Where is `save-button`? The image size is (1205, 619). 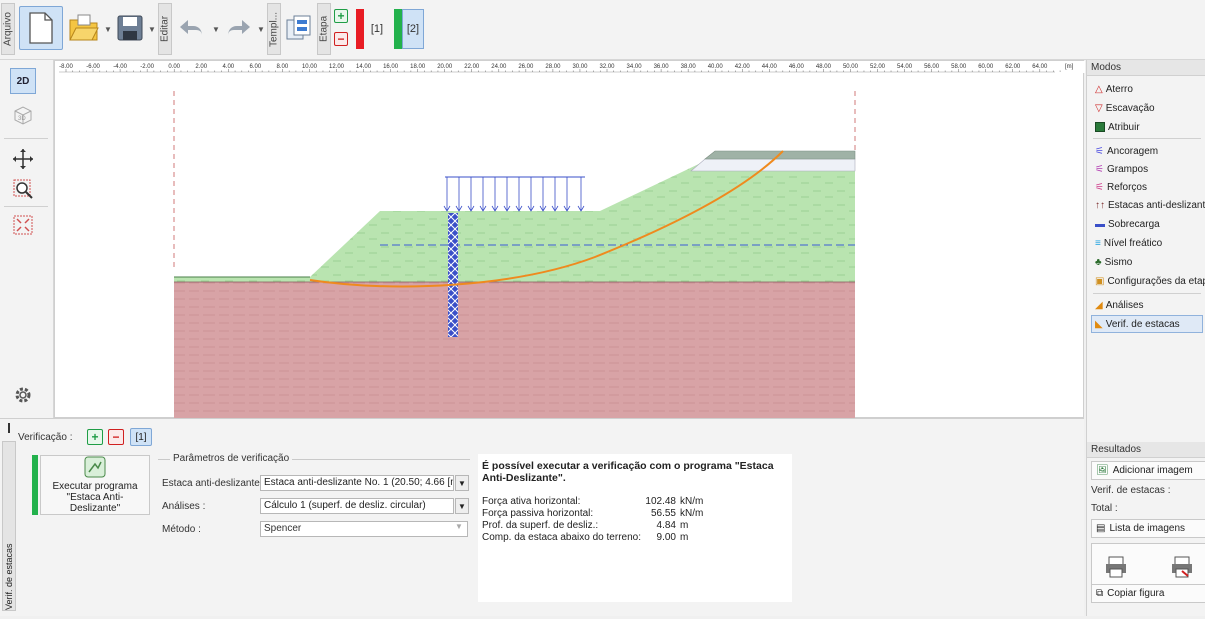
save-button is located at coordinates (130, 28).